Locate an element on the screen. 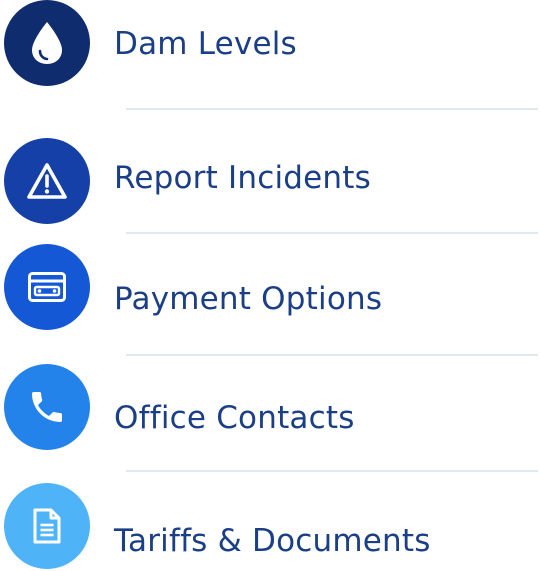 This screenshot has width=541, height=571. menu-item-label: Office Contacts is located at coordinates (234, 418).